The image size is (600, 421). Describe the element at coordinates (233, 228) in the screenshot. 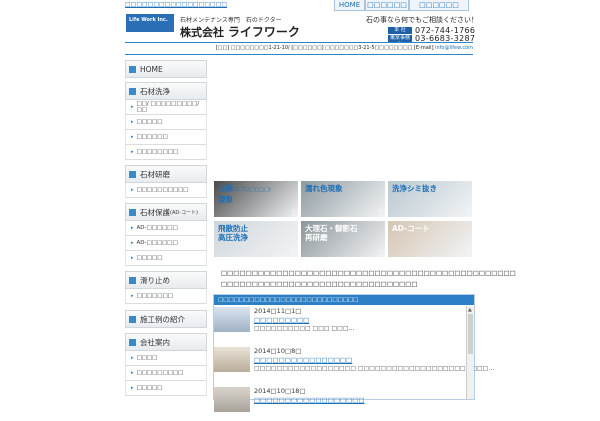

I see `tile-label-line1: 飛散防止` at that location.